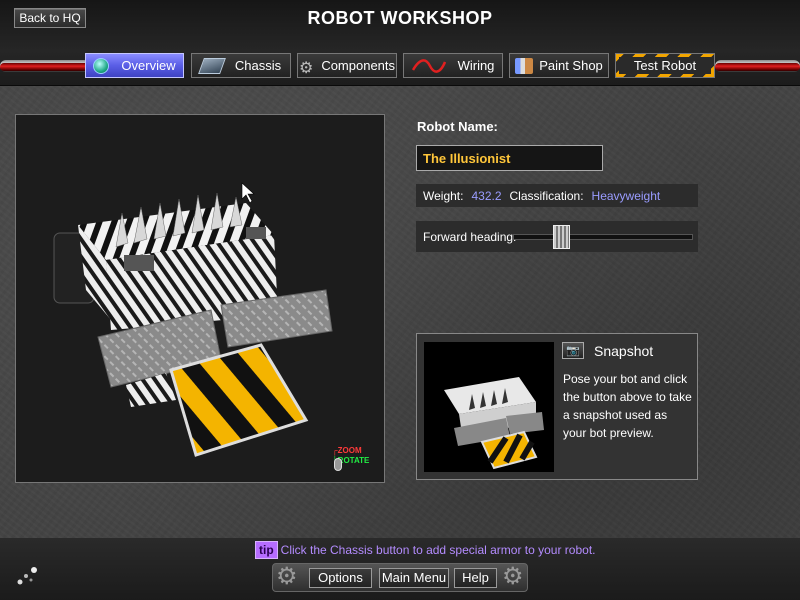 The image size is (800, 600). What do you see at coordinates (476, 65) in the screenshot?
I see `tab-label: Wiring` at bounding box center [476, 65].